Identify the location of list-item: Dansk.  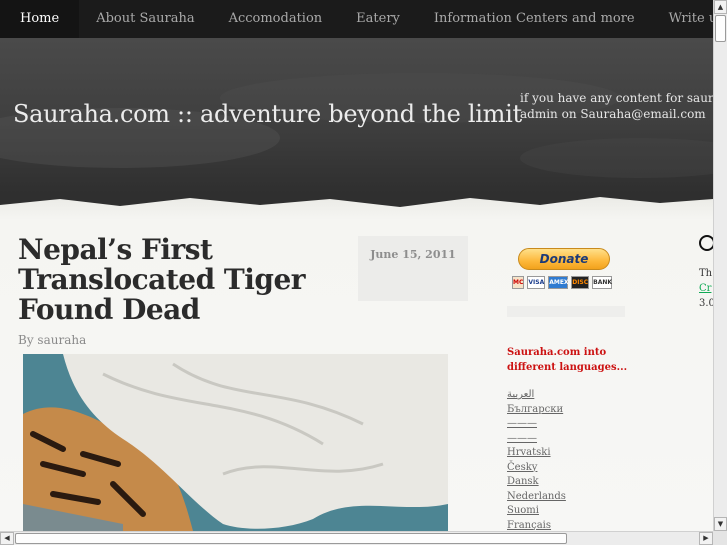
(536, 482).